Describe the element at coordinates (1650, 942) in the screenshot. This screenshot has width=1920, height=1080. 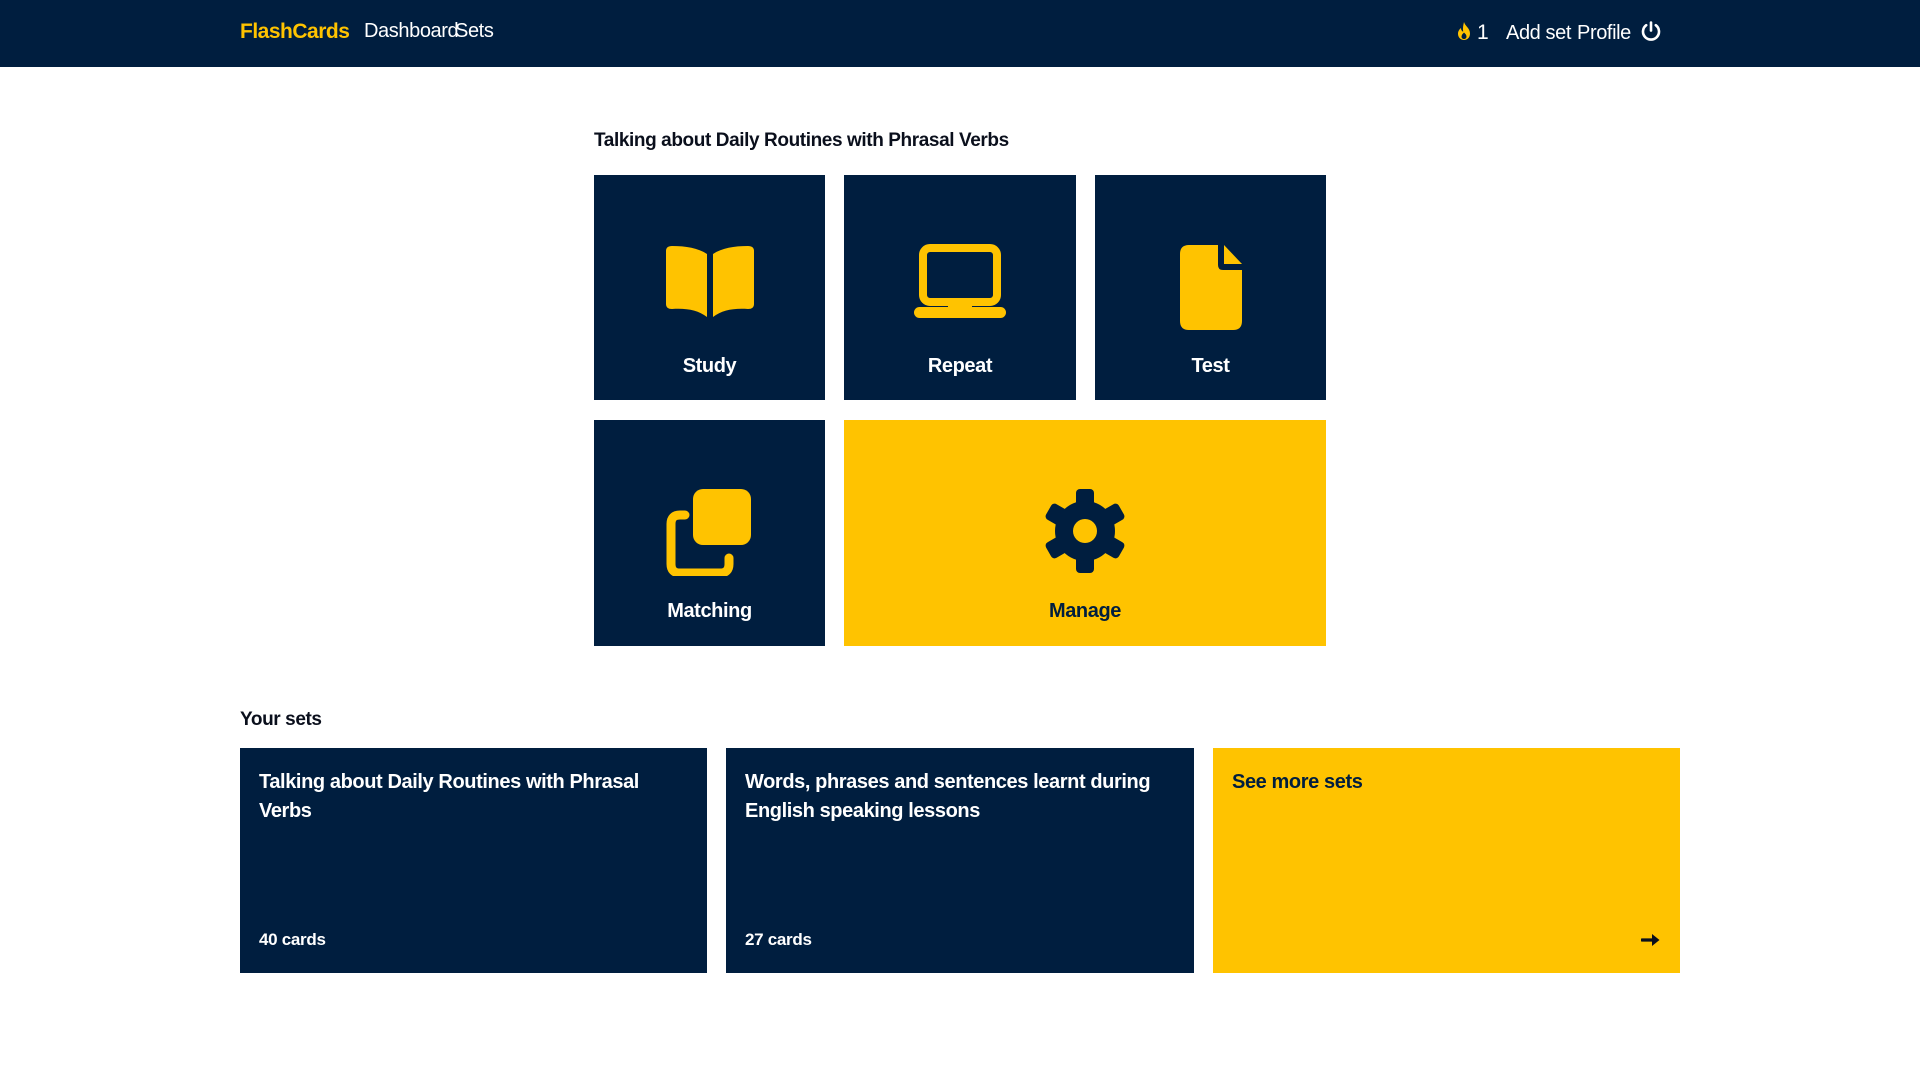
I see `arrow-right-icon` at that location.